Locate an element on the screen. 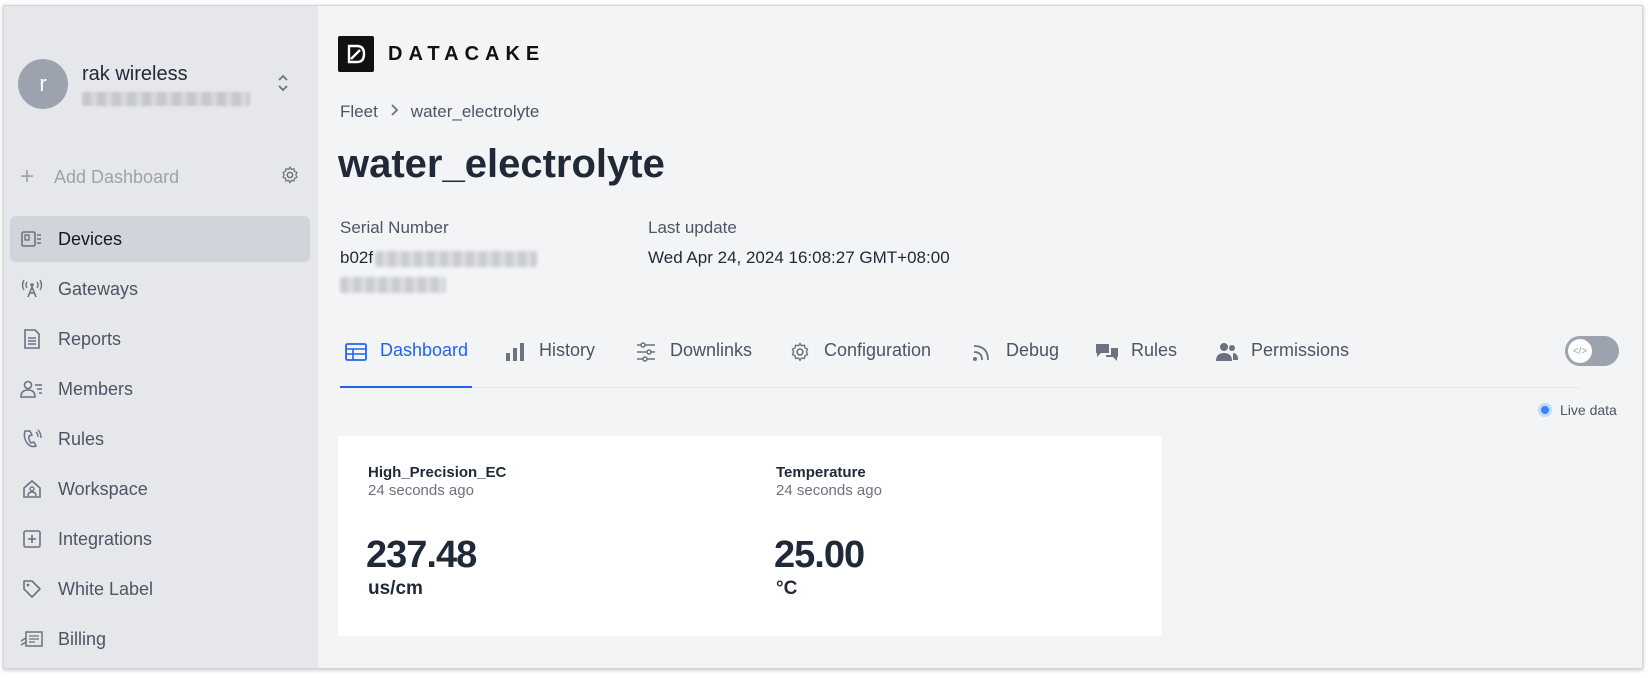 The image size is (1652, 678). serial-number-prefix: b02f is located at coordinates (357, 257).